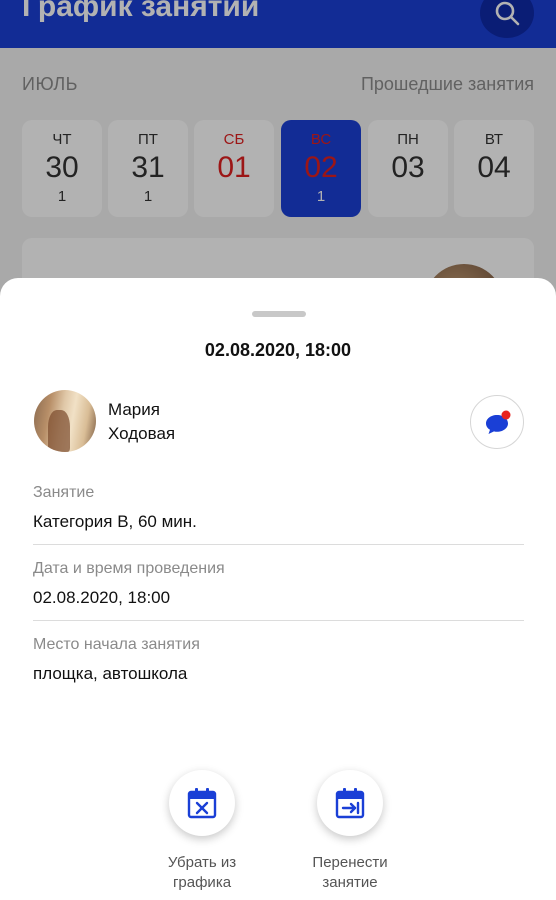 This screenshot has width=556, height=900. I want to click on remove-from-schedule-button, so click(202, 803).